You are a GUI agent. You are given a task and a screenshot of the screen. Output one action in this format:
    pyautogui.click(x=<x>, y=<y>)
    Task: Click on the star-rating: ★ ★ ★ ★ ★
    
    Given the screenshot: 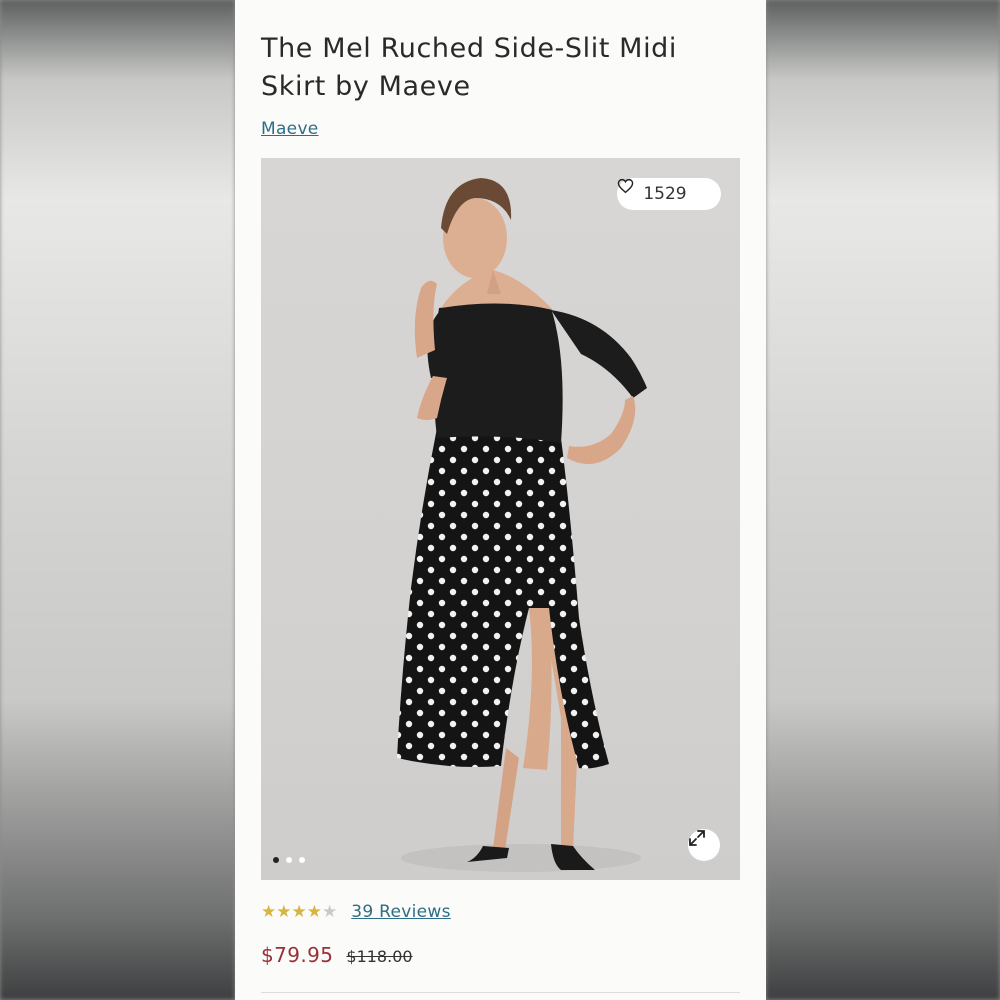 What is the action you would take?
    pyautogui.click(x=299, y=912)
    